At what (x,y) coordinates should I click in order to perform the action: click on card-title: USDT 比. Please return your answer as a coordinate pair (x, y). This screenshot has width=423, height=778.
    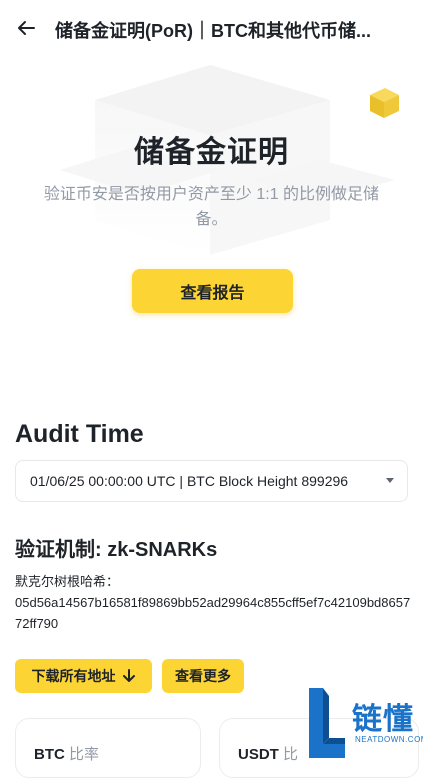
    Looking at the image, I should click on (268, 753).